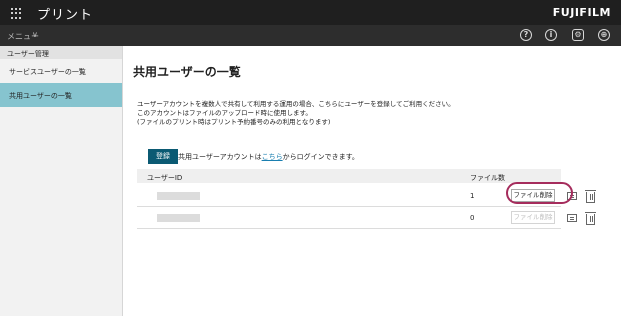 This screenshot has width=621, height=316. Describe the element at coordinates (310, 35) in the screenshot. I see `menu-bar: メニュー ∨ ? i ⚙ ⊕` at that location.